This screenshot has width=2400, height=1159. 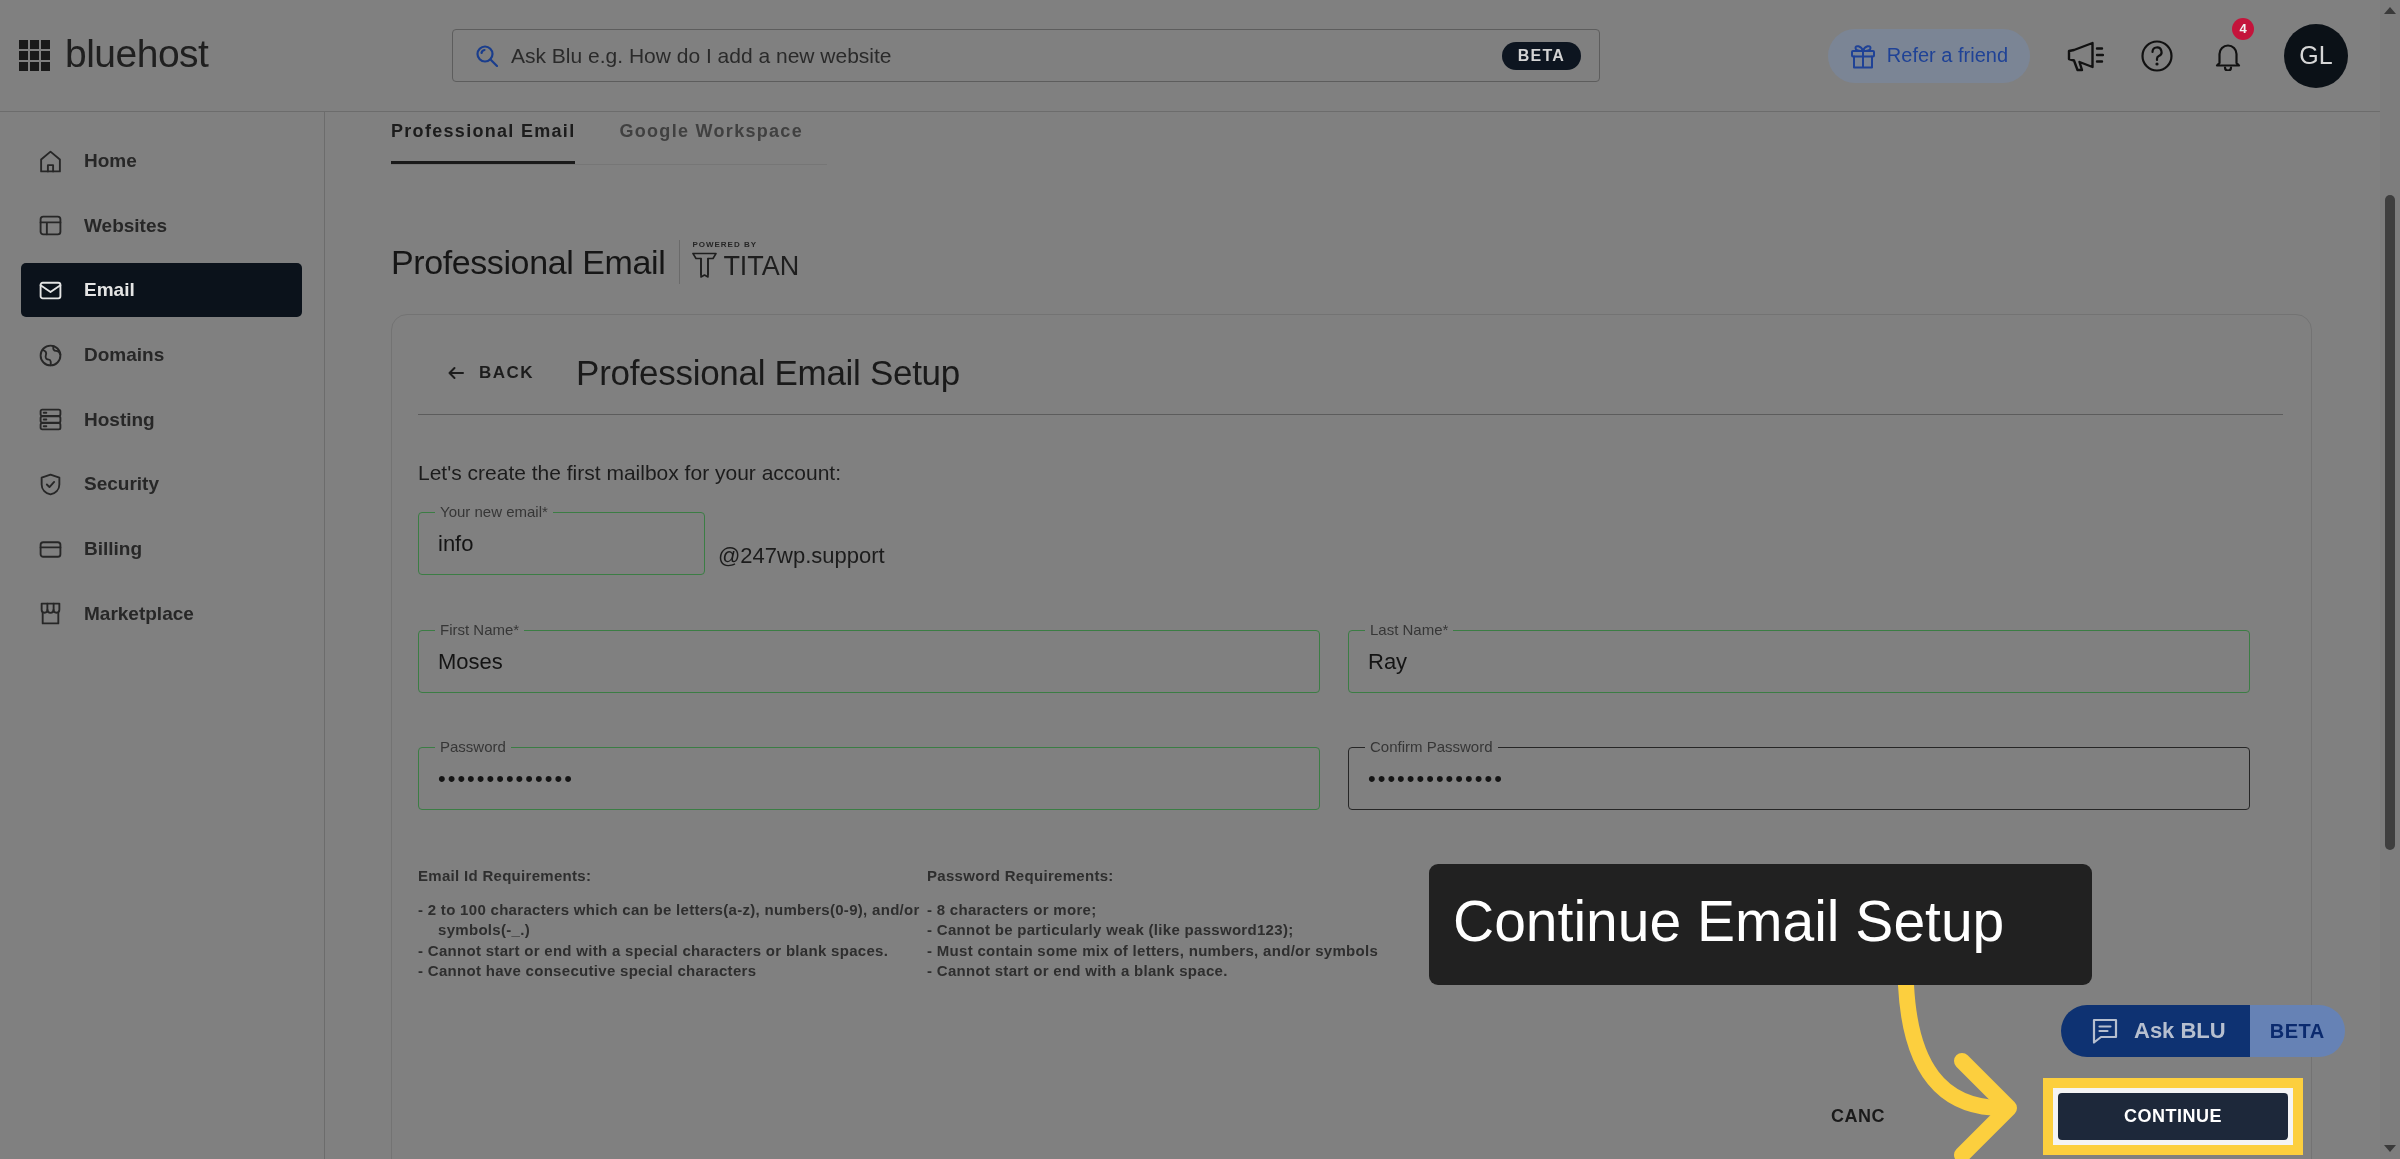 What do you see at coordinates (588, 970) in the screenshot?
I see `requirement-item: - Cannot have consecutive special characters` at bounding box center [588, 970].